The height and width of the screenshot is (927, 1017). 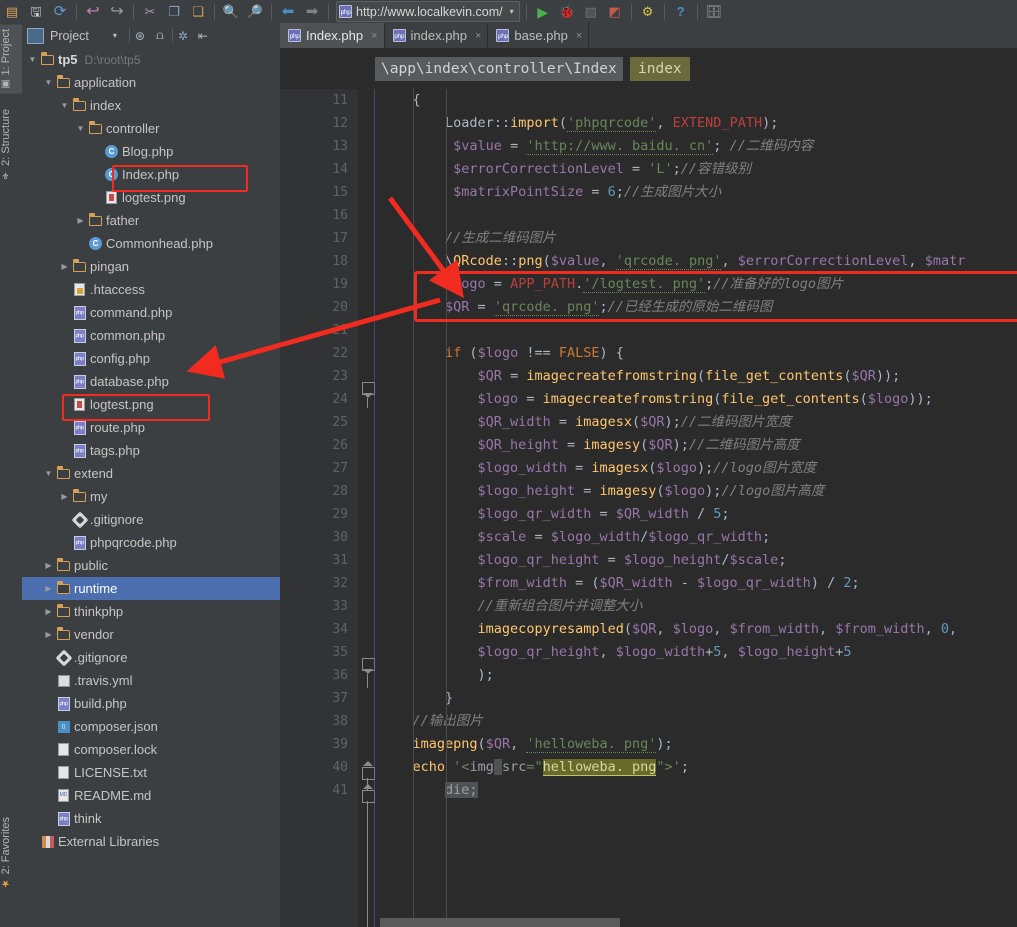 What do you see at coordinates (63, 472) in the screenshot?
I see `folder-icon` at bounding box center [63, 472].